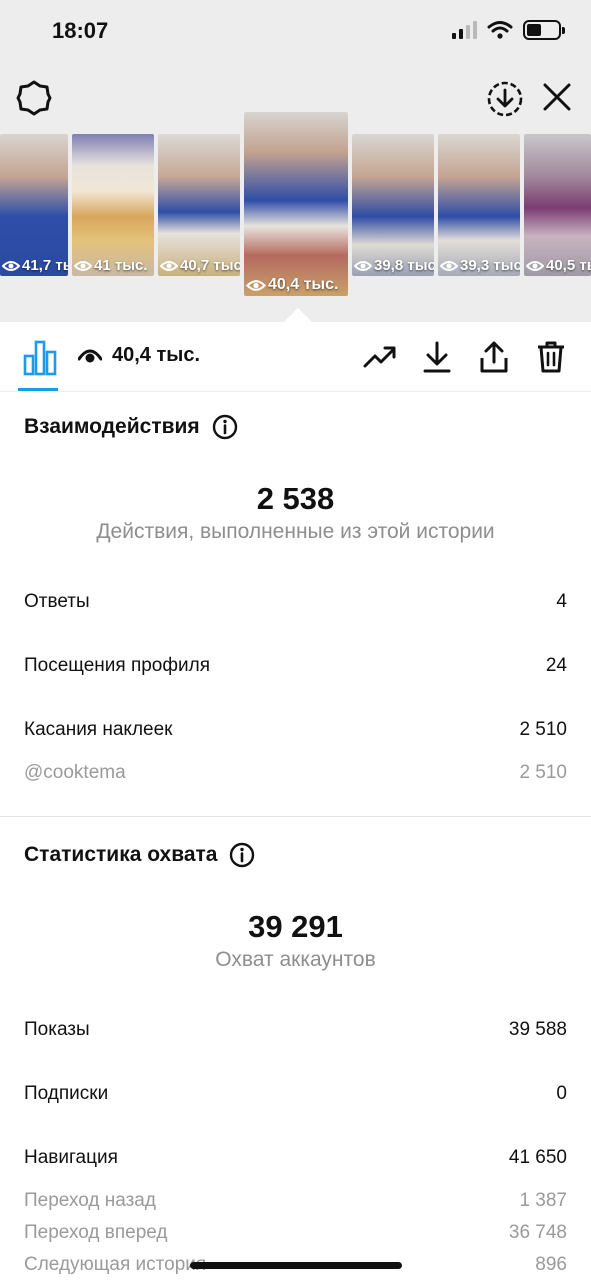 Image resolution: width=591 pixels, height=1280 pixels. I want to click on story-thumbnail: 41 тыс., so click(113, 205).